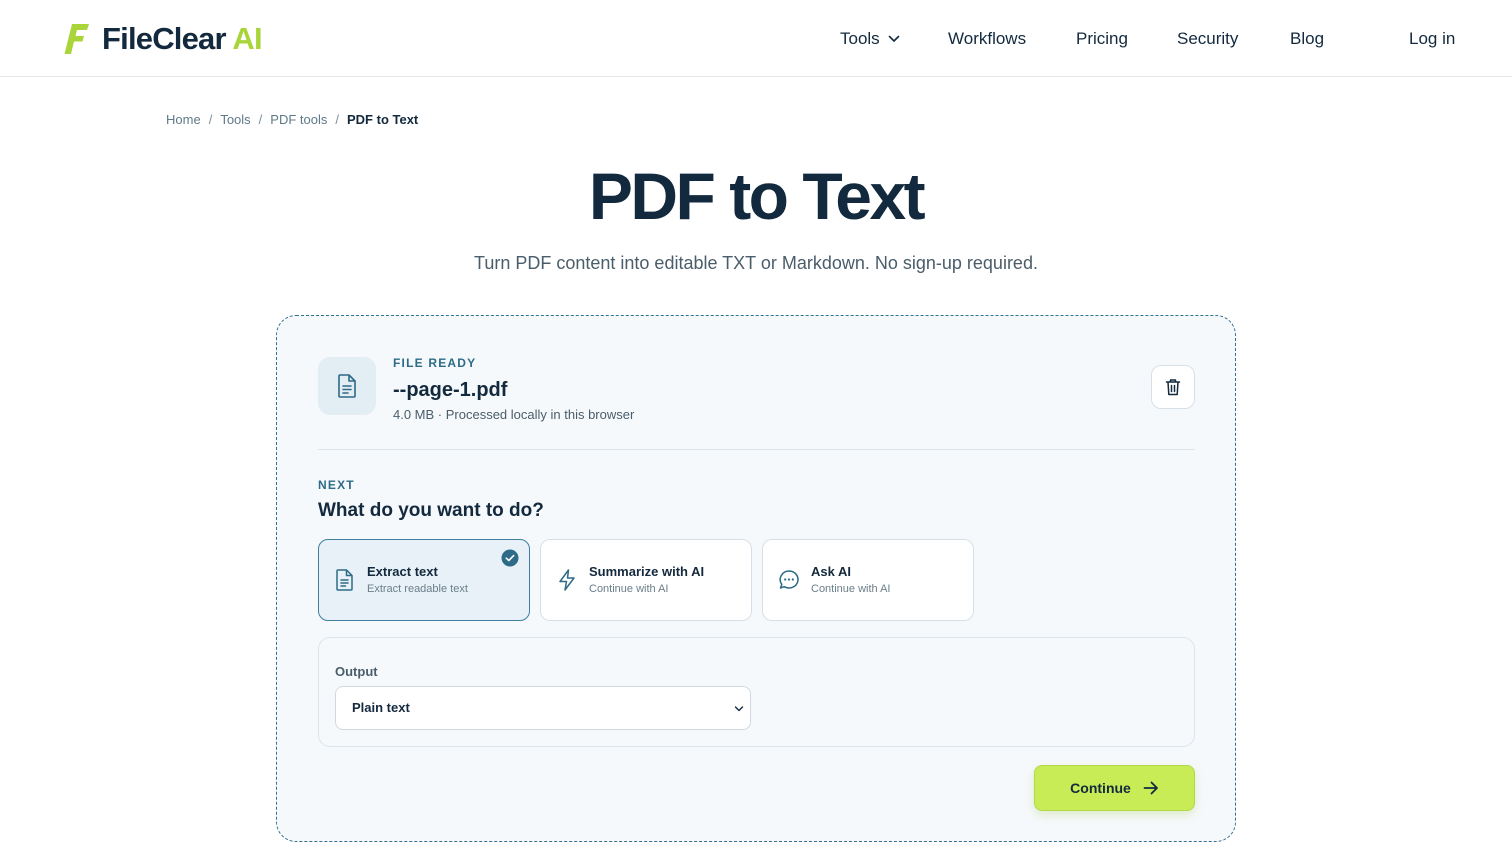 Image resolution: width=1512 pixels, height=868 pixels. What do you see at coordinates (381, 707) in the screenshot?
I see `output-format-value: Plain text` at bounding box center [381, 707].